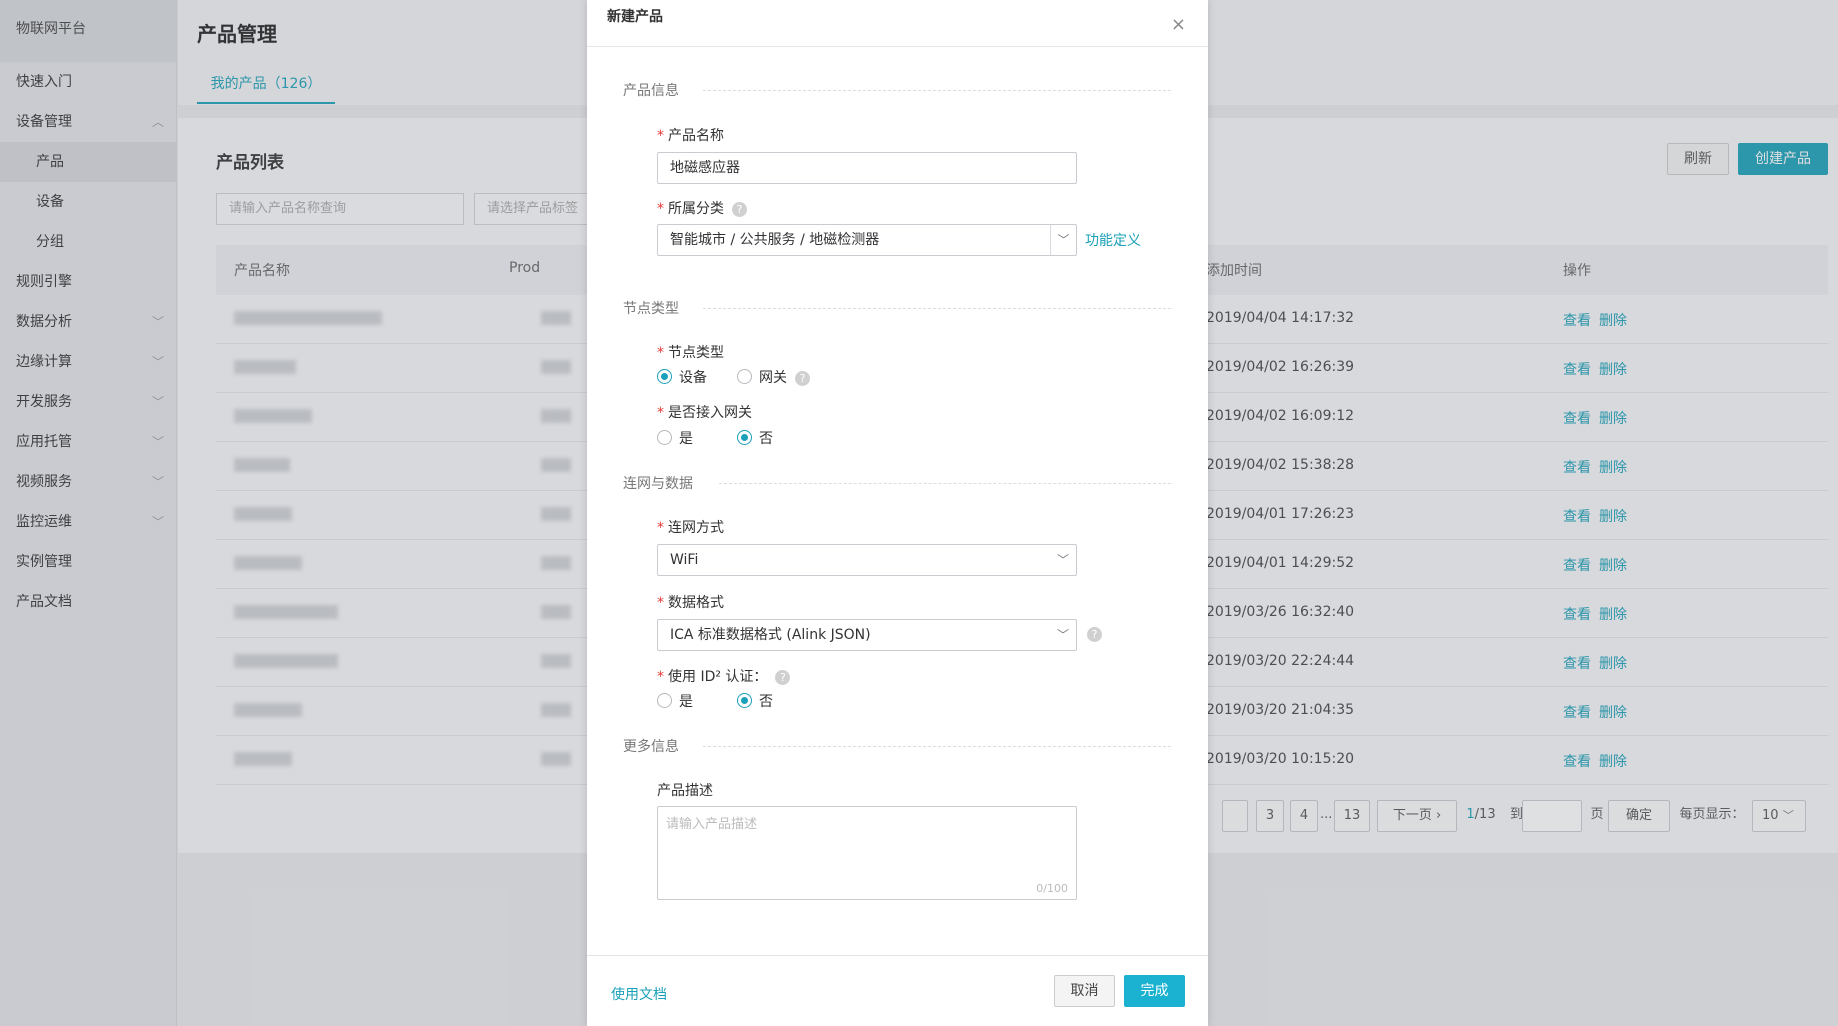 This screenshot has width=1838, height=1026. What do you see at coordinates (651, 747) in the screenshot?
I see `section-title: 更多信息` at bounding box center [651, 747].